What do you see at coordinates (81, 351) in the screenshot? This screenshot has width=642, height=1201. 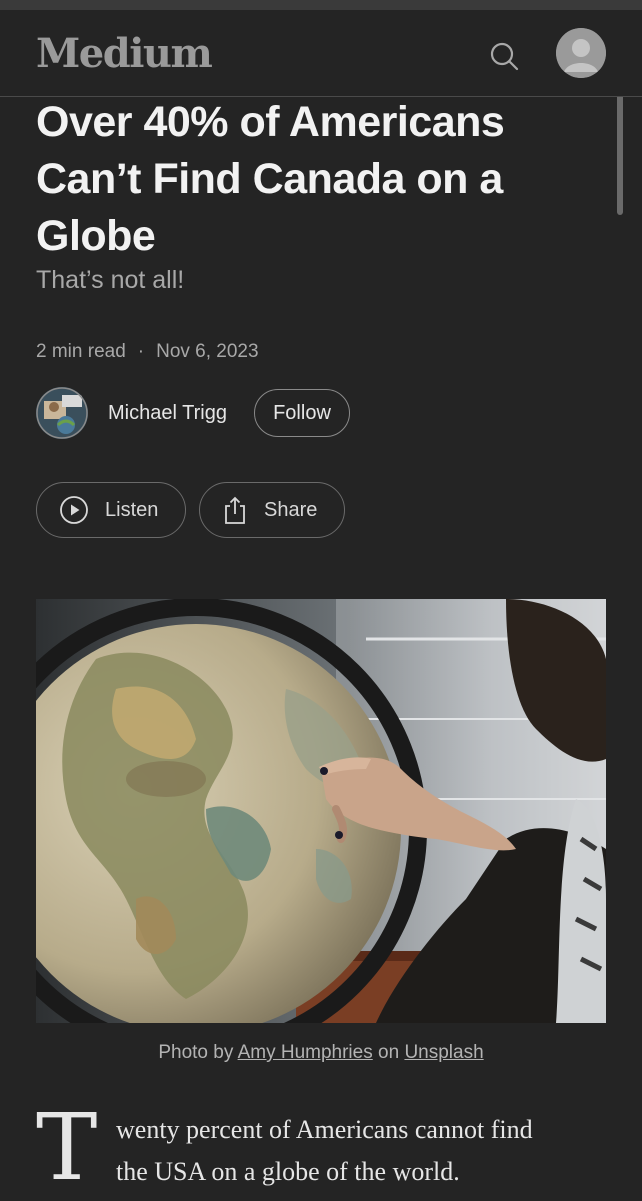 I see `read-time: 2 min read` at bounding box center [81, 351].